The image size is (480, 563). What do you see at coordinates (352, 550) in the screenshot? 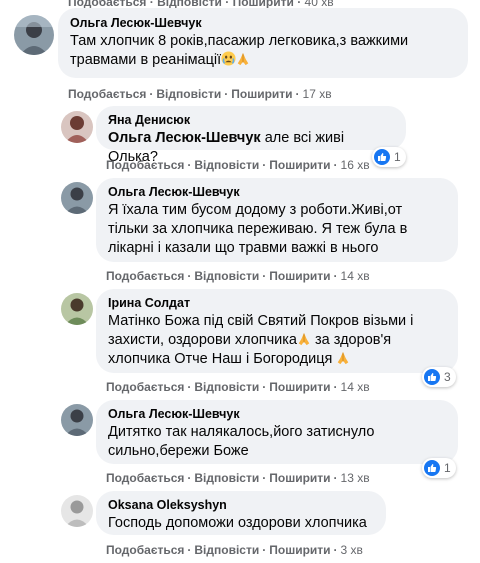
I see `comment-time: 3 хв` at bounding box center [352, 550].